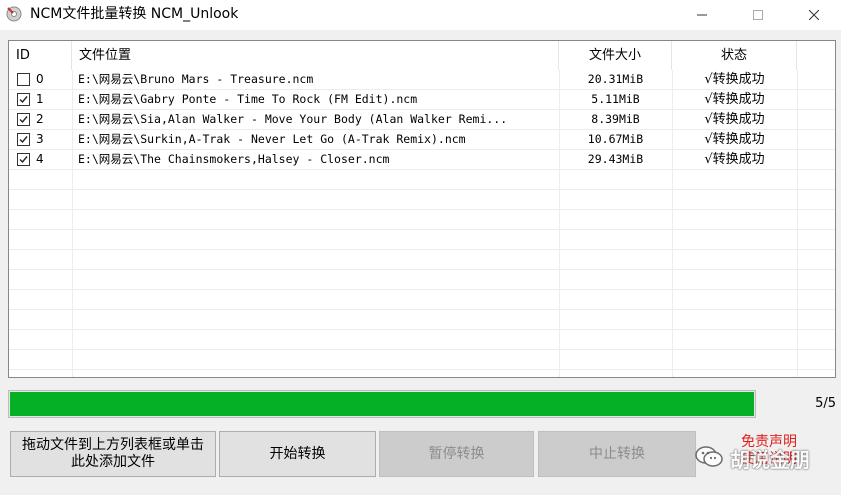 The height and width of the screenshot is (495, 841). What do you see at coordinates (615, 139) in the screenshot?
I see `cell-size: 10.67MiB` at bounding box center [615, 139].